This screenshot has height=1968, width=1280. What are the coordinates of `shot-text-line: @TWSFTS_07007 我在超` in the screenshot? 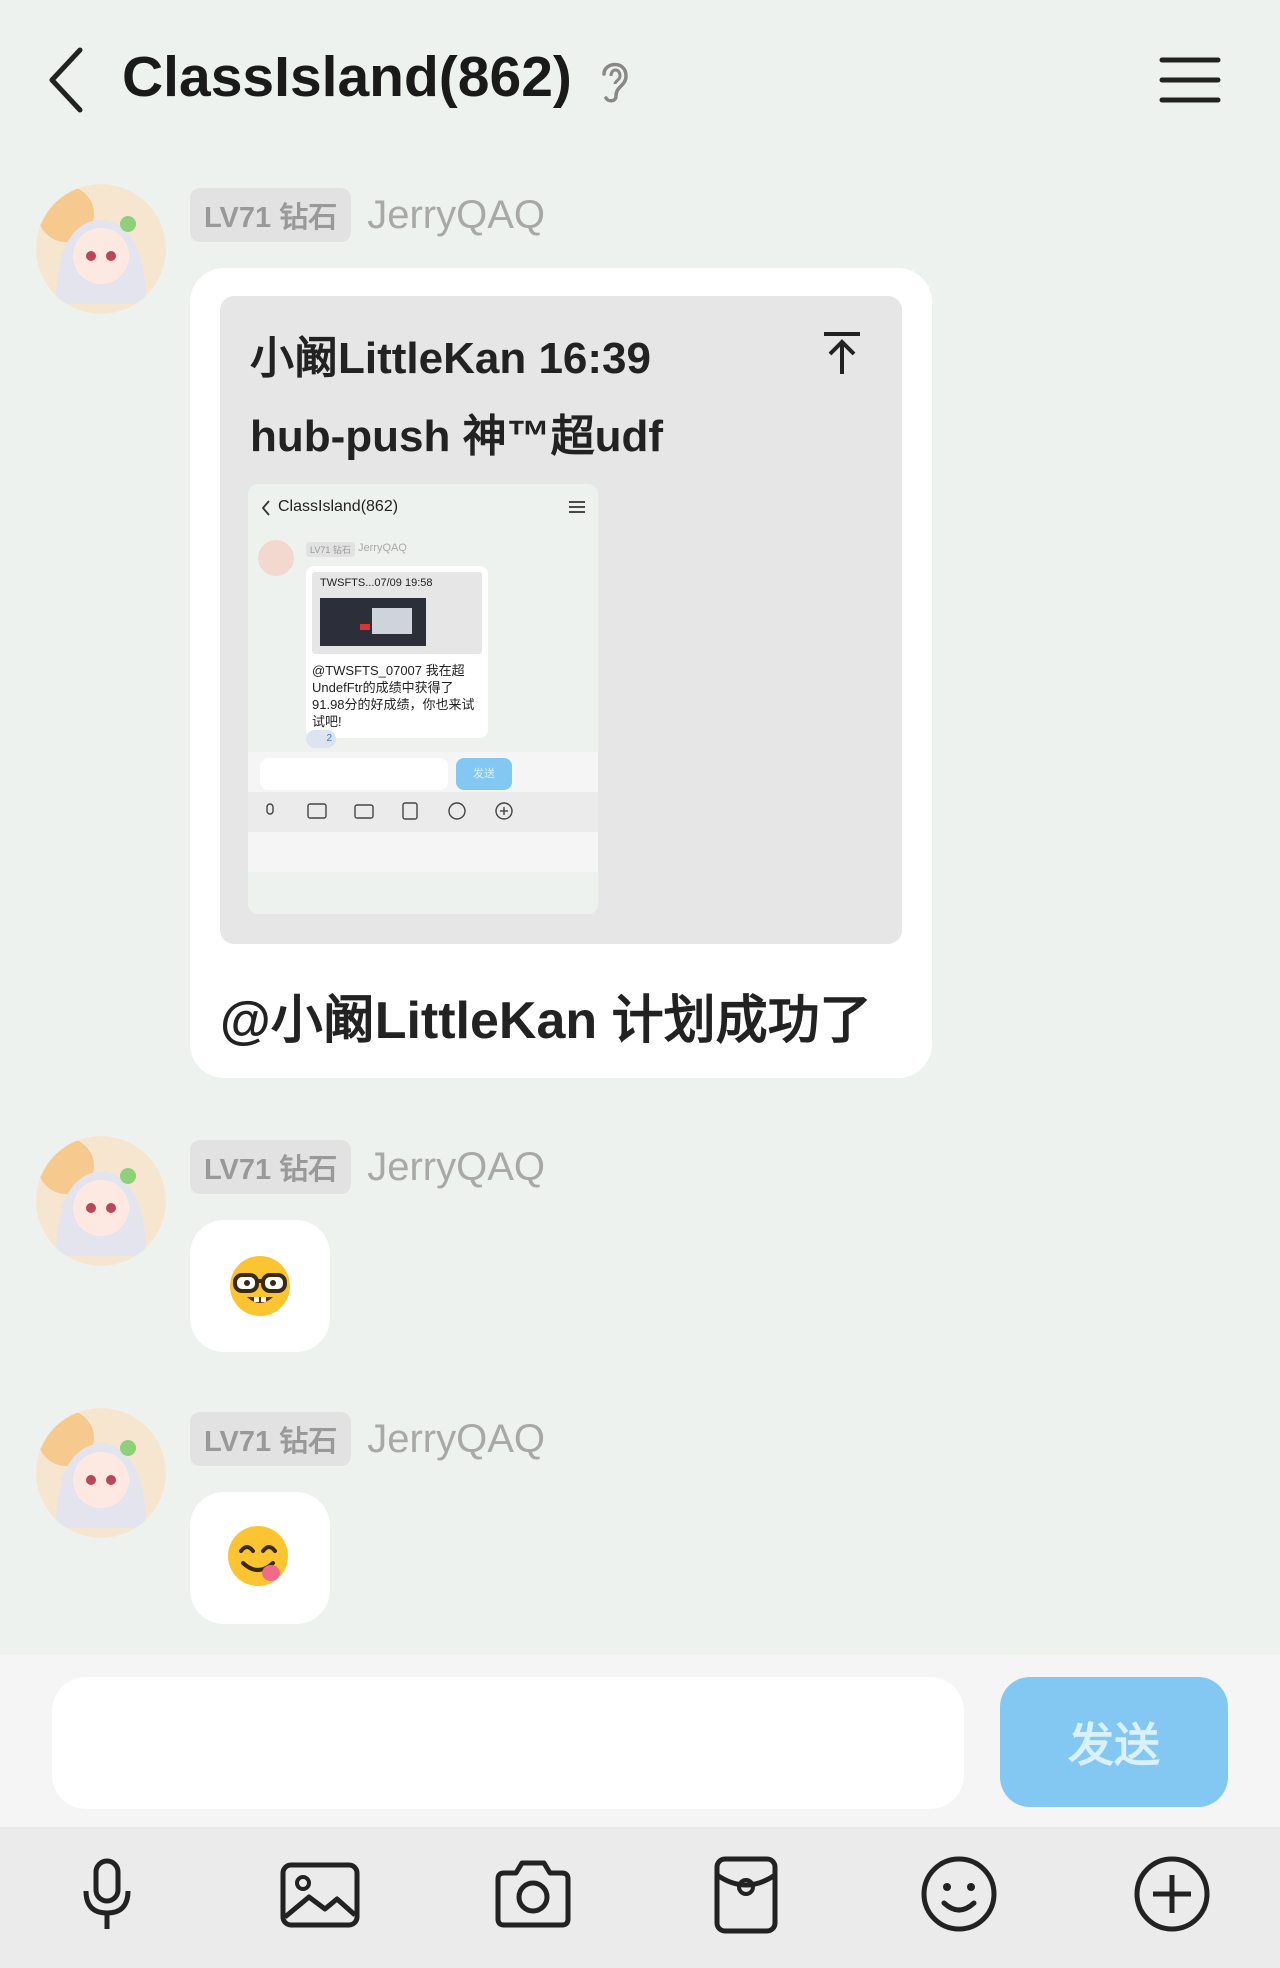 It's located at (388, 670).